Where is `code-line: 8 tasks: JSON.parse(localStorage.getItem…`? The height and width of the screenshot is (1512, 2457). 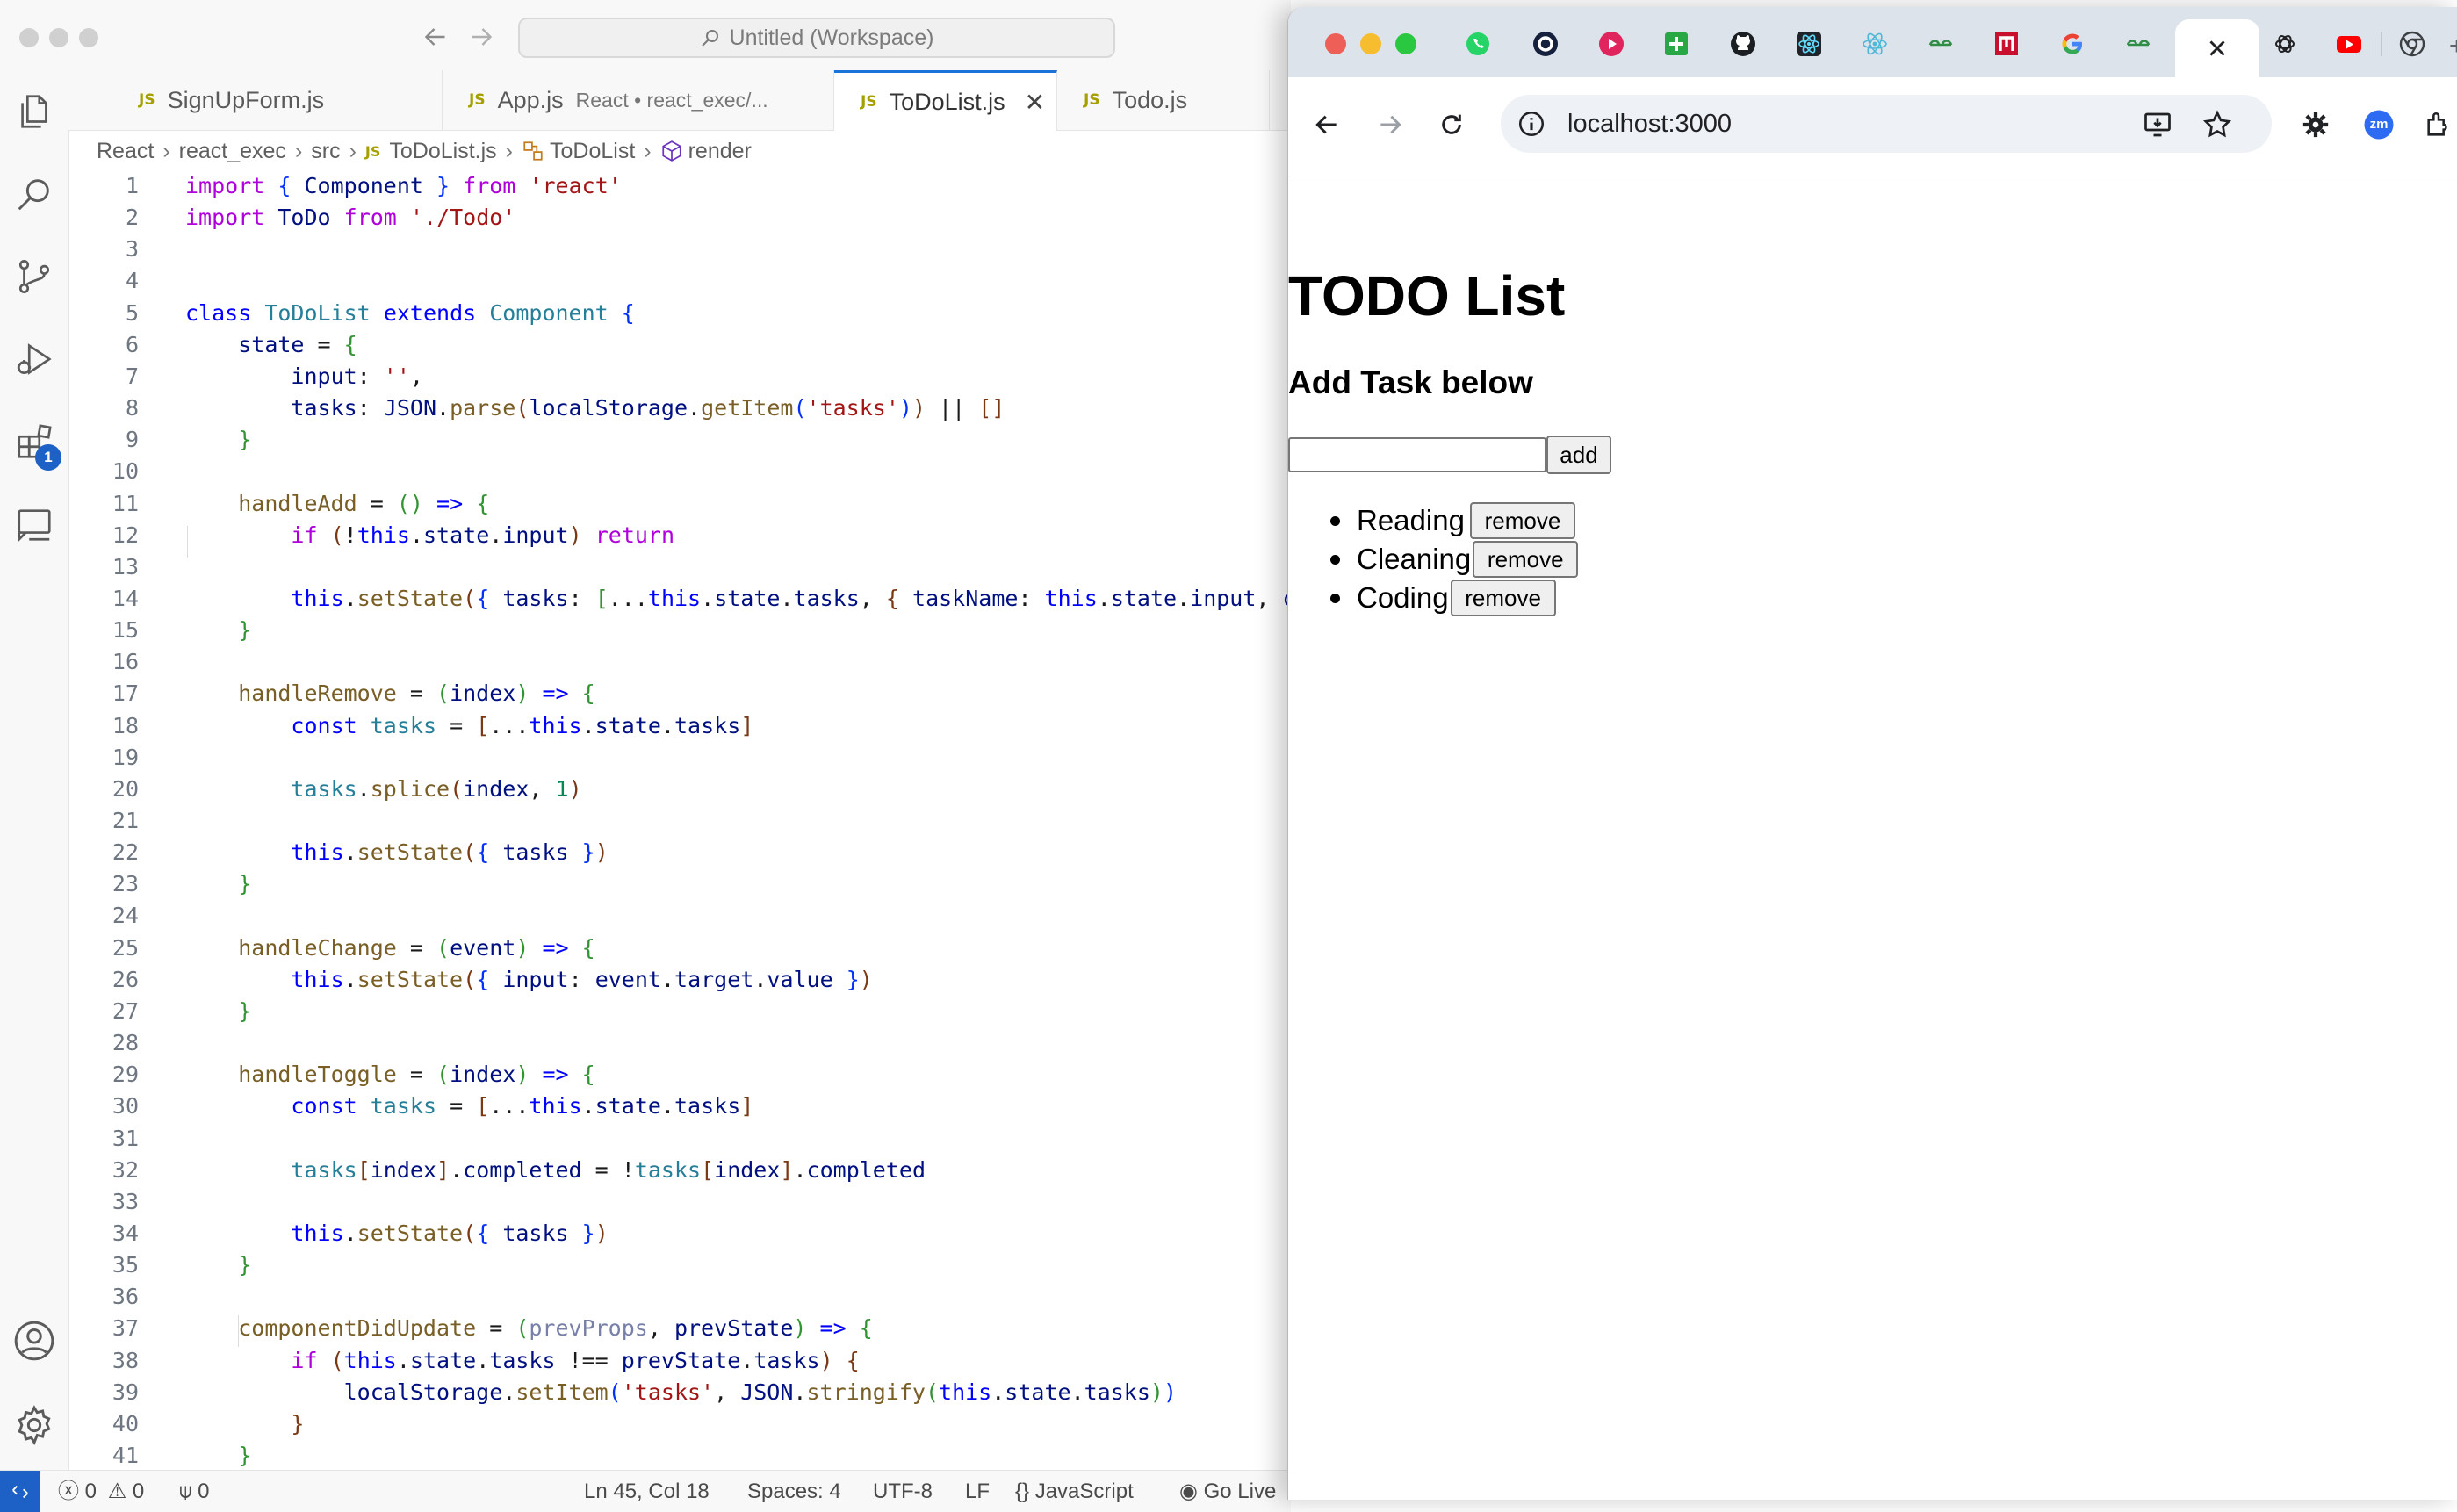
code-line: 8 tasks: JSON.parse(localStorage.getItem… is located at coordinates (680, 408).